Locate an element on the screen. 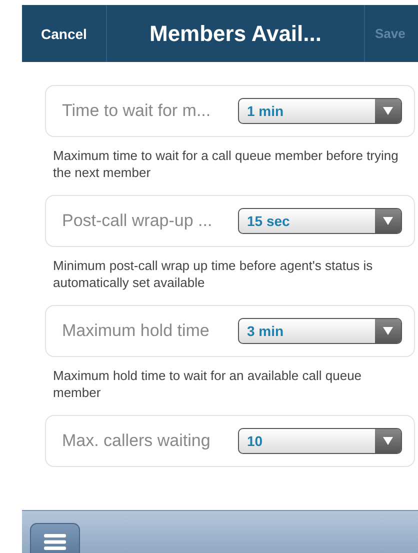  setting-description: Maximum hold time to wait for an available call queue member is located at coordinates (208, 384).